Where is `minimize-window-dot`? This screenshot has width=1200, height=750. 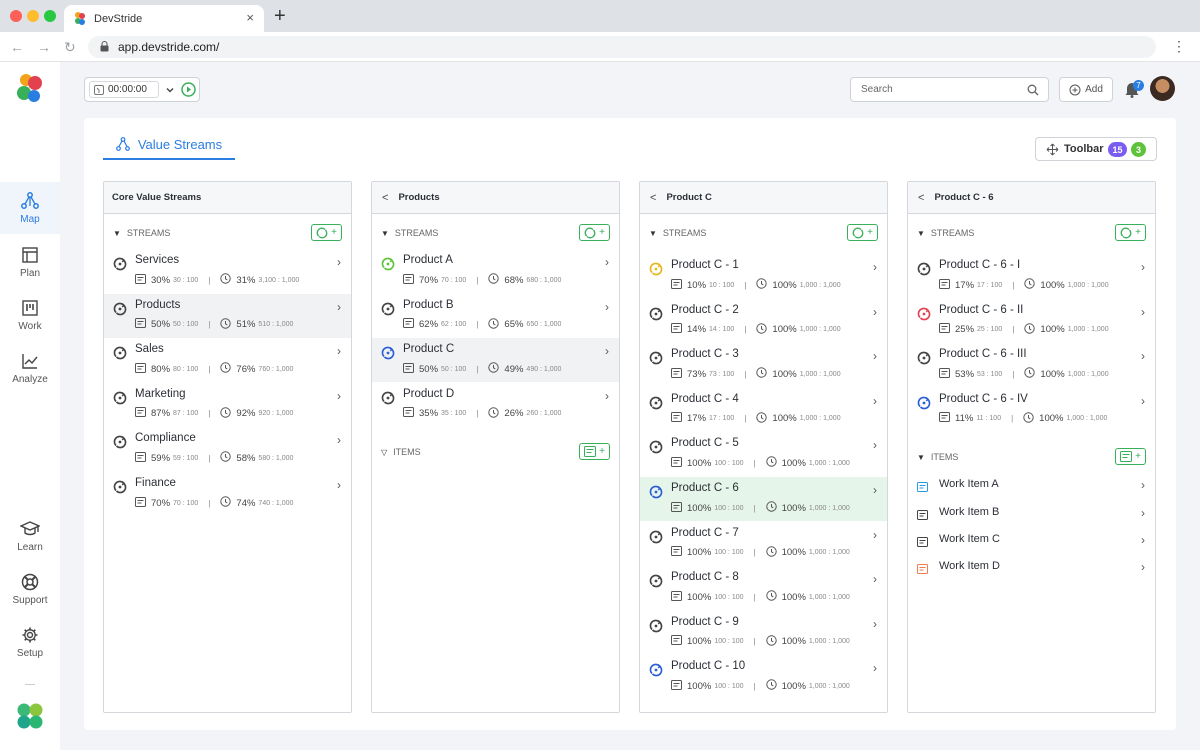 minimize-window-dot is located at coordinates (33, 16).